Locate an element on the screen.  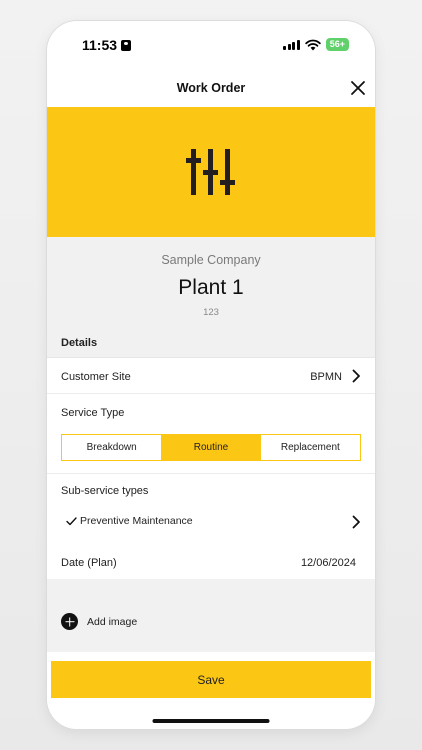
service-type-breakdown: Breakdown is located at coordinates (111, 447).